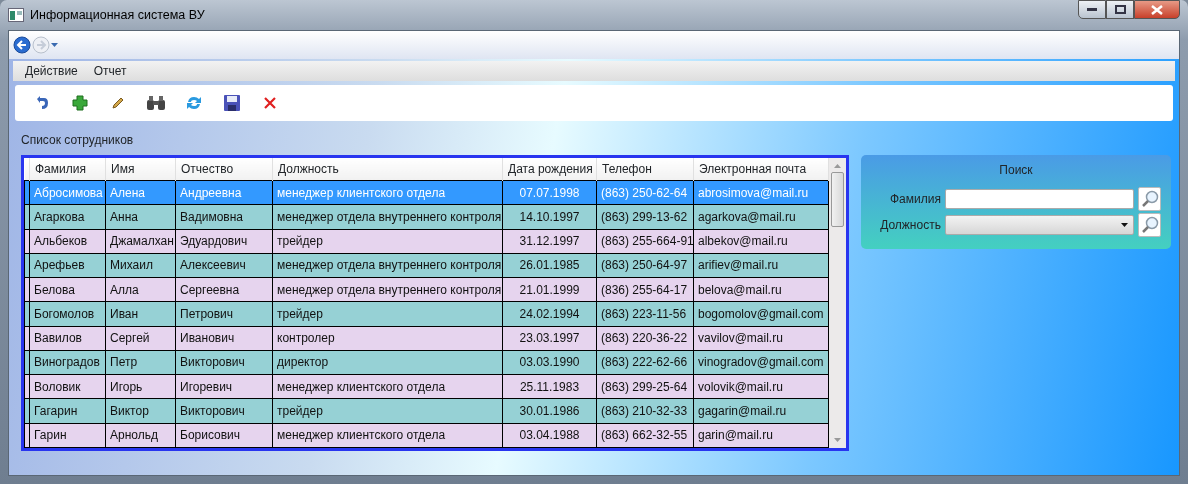 The height and width of the screenshot is (484, 1188). What do you see at coordinates (42, 103) in the screenshot?
I see `curved-arrow-icon` at bounding box center [42, 103].